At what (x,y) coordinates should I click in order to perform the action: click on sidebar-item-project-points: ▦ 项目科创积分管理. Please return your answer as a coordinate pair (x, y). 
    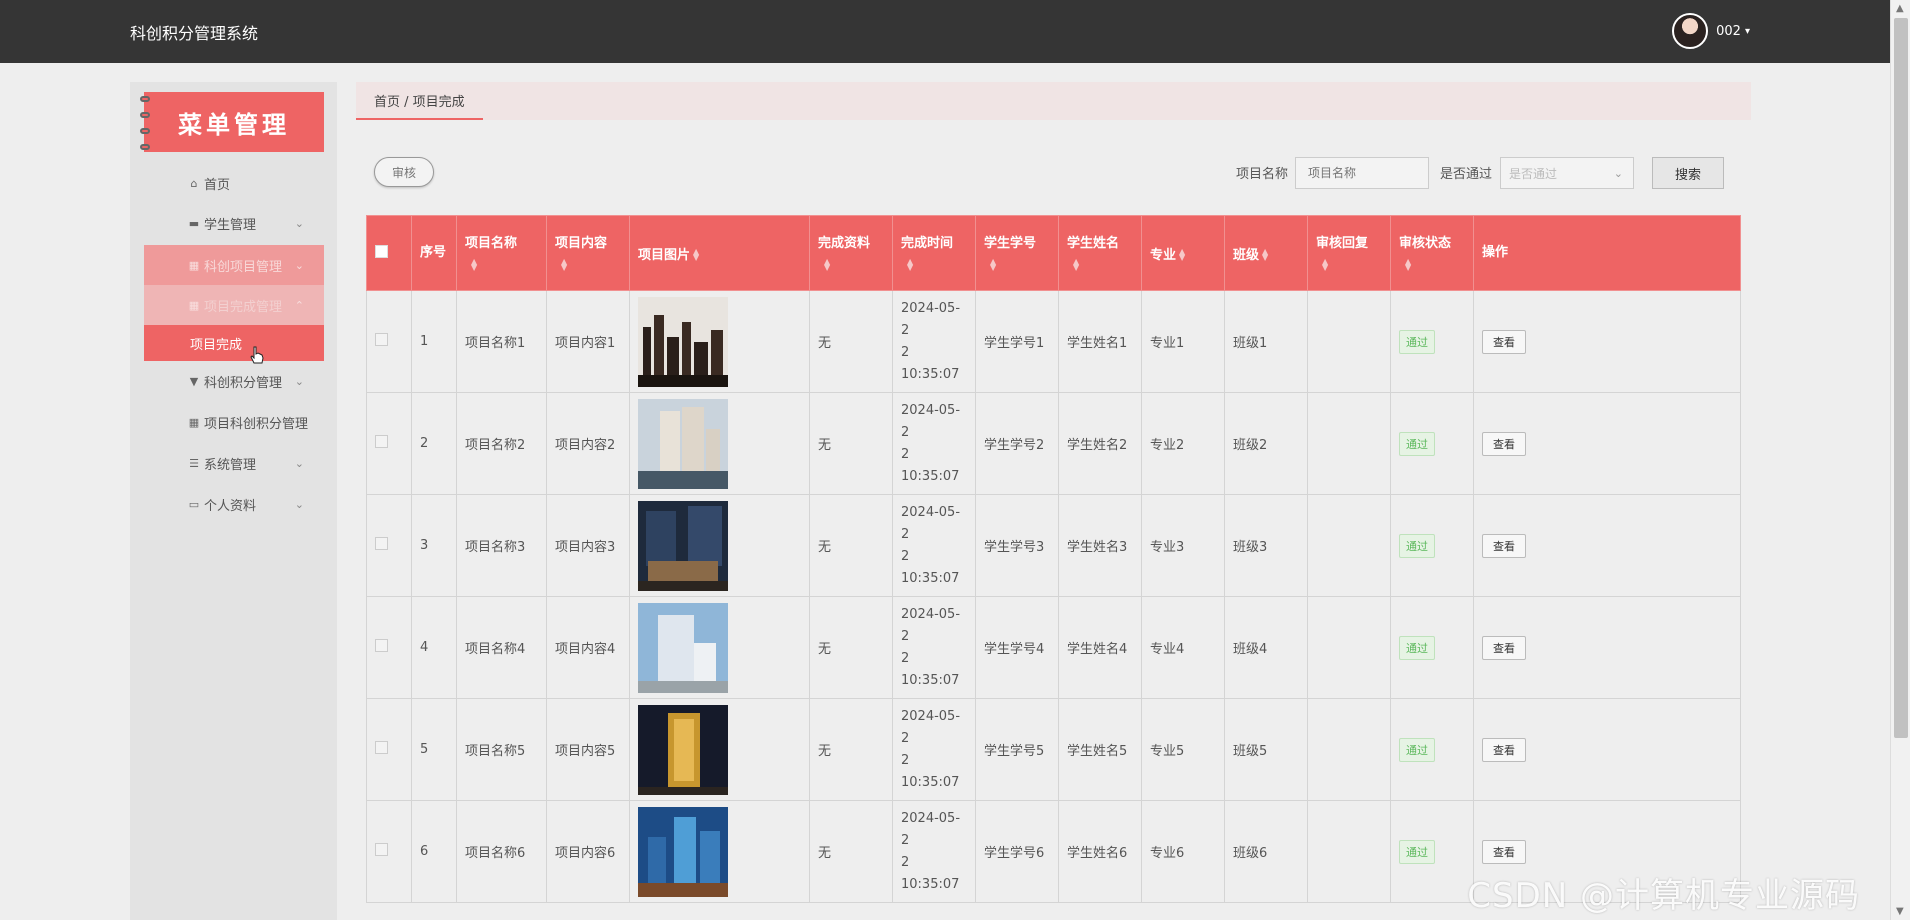
    Looking at the image, I should click on (234, 422).